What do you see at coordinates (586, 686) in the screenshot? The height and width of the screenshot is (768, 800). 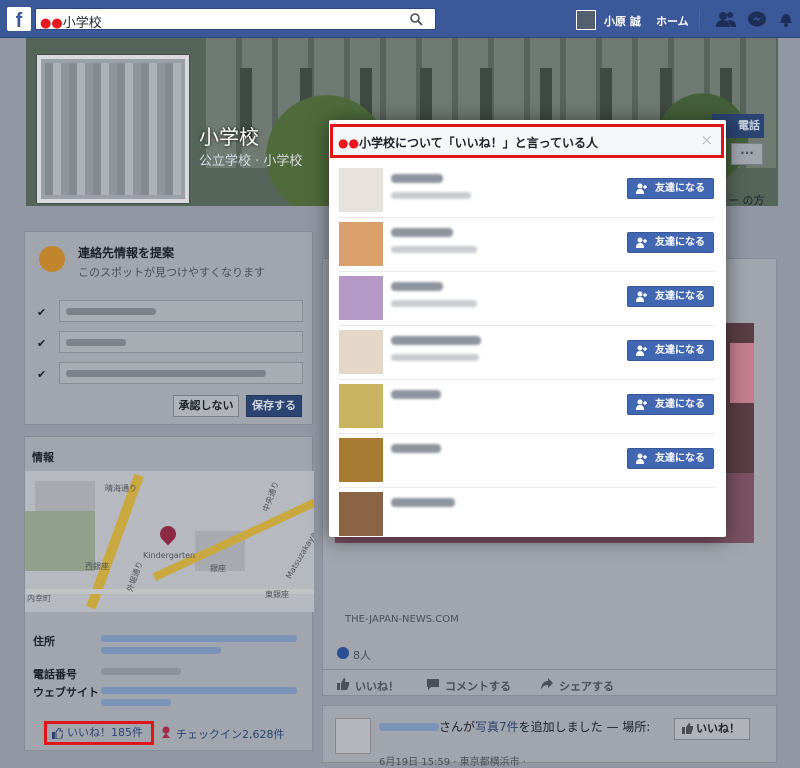 I see `share-button-label: シェアする` at bounding box center [586, 686].